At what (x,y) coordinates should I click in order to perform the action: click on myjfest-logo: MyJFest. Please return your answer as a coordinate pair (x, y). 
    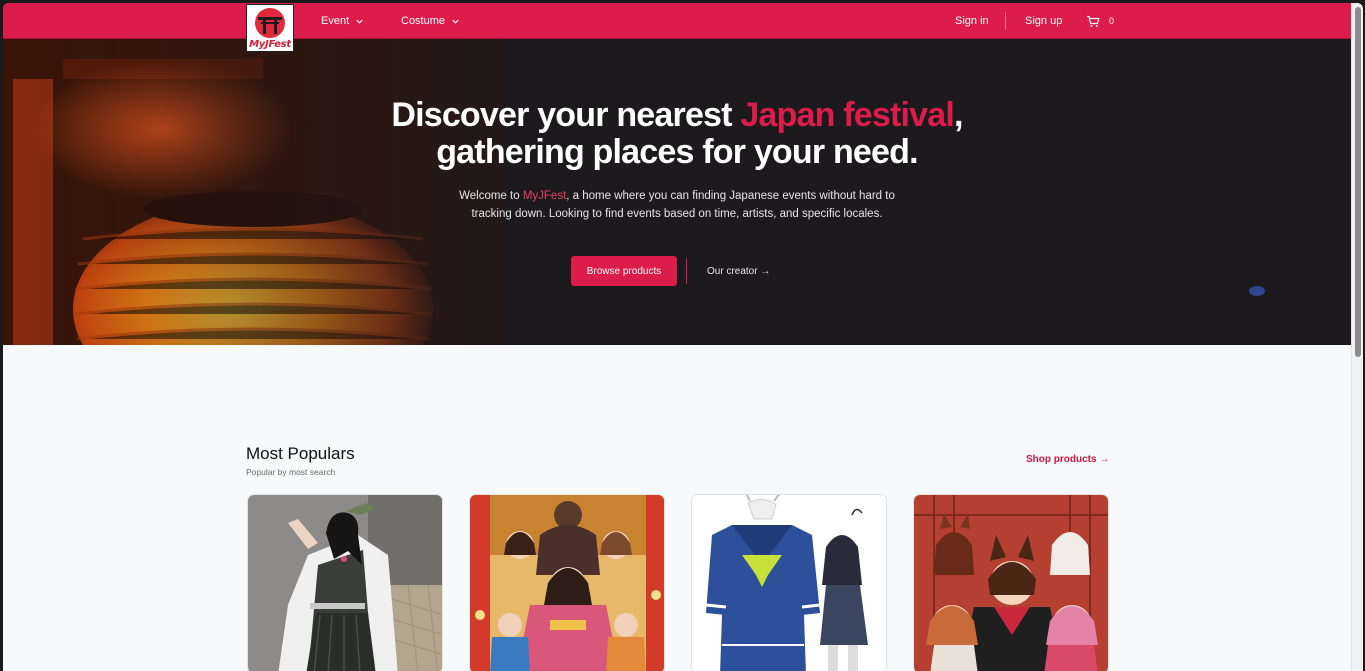
    Looking at the image, I should click on (270, 28).